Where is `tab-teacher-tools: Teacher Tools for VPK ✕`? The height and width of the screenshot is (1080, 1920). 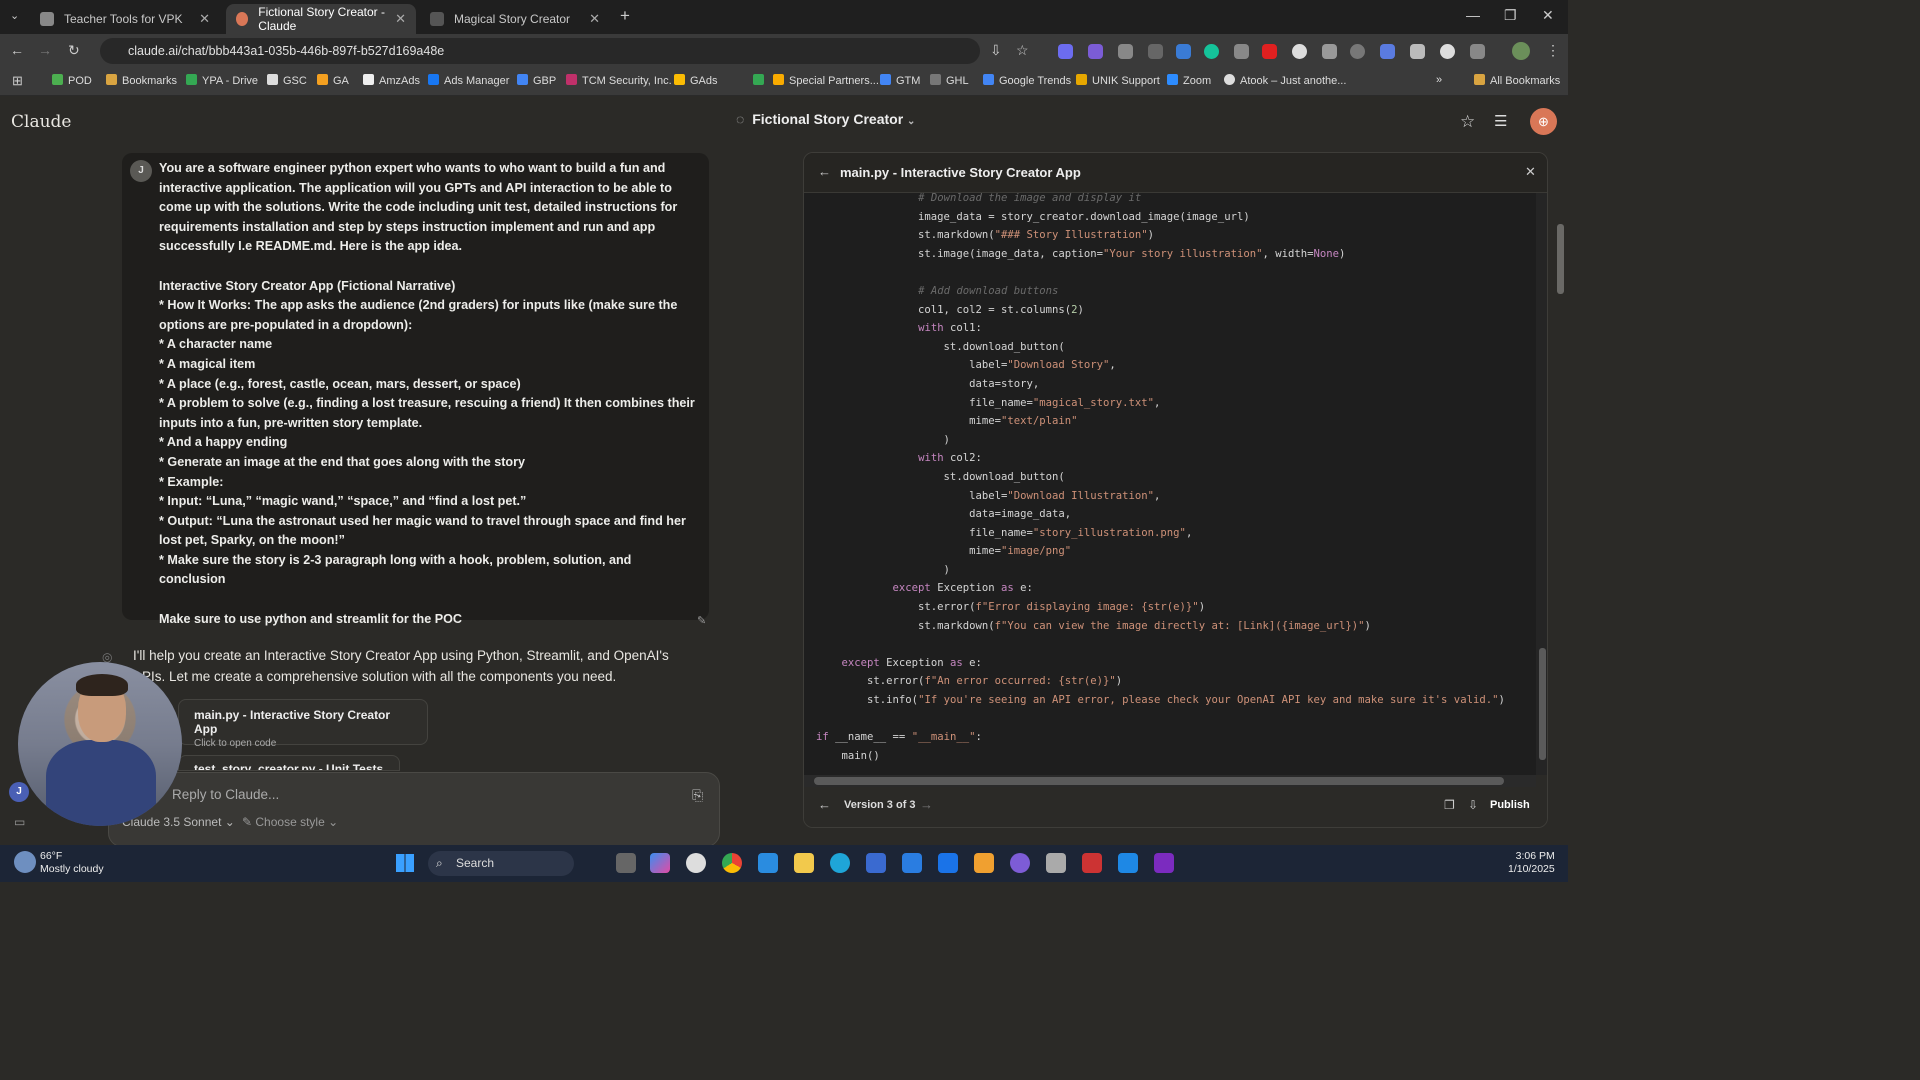
tab-teacher-tools: Teacher Tools for VPK ✕ is located at coordinates (125, 19).